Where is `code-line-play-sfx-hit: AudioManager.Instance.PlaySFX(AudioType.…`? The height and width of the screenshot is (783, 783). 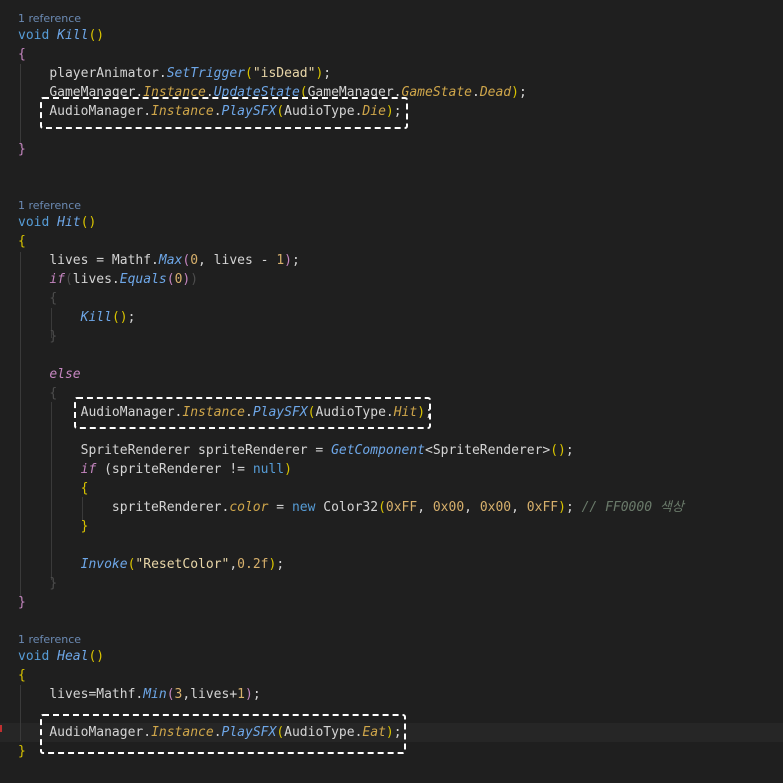
code-line-play-sfx-hit: AudioManager.Instance.PlaySFX(AudioType.… is located at coordinates (225, 412).